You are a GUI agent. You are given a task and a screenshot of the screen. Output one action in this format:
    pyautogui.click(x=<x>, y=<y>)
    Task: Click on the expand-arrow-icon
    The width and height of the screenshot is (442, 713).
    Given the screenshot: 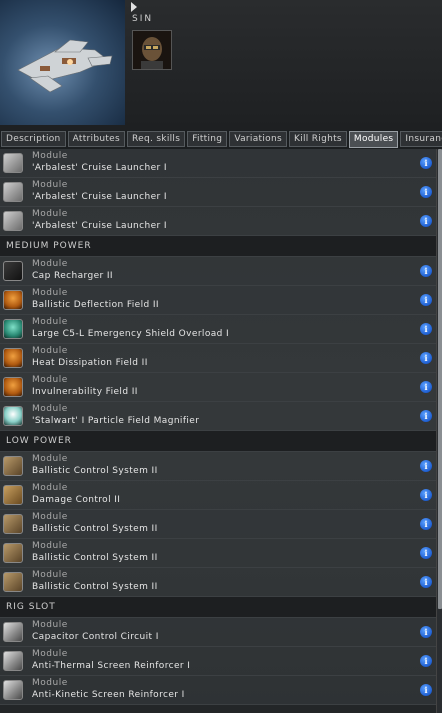 What is the action you would take?
    pyautogui.click(x=134, y=7)
    